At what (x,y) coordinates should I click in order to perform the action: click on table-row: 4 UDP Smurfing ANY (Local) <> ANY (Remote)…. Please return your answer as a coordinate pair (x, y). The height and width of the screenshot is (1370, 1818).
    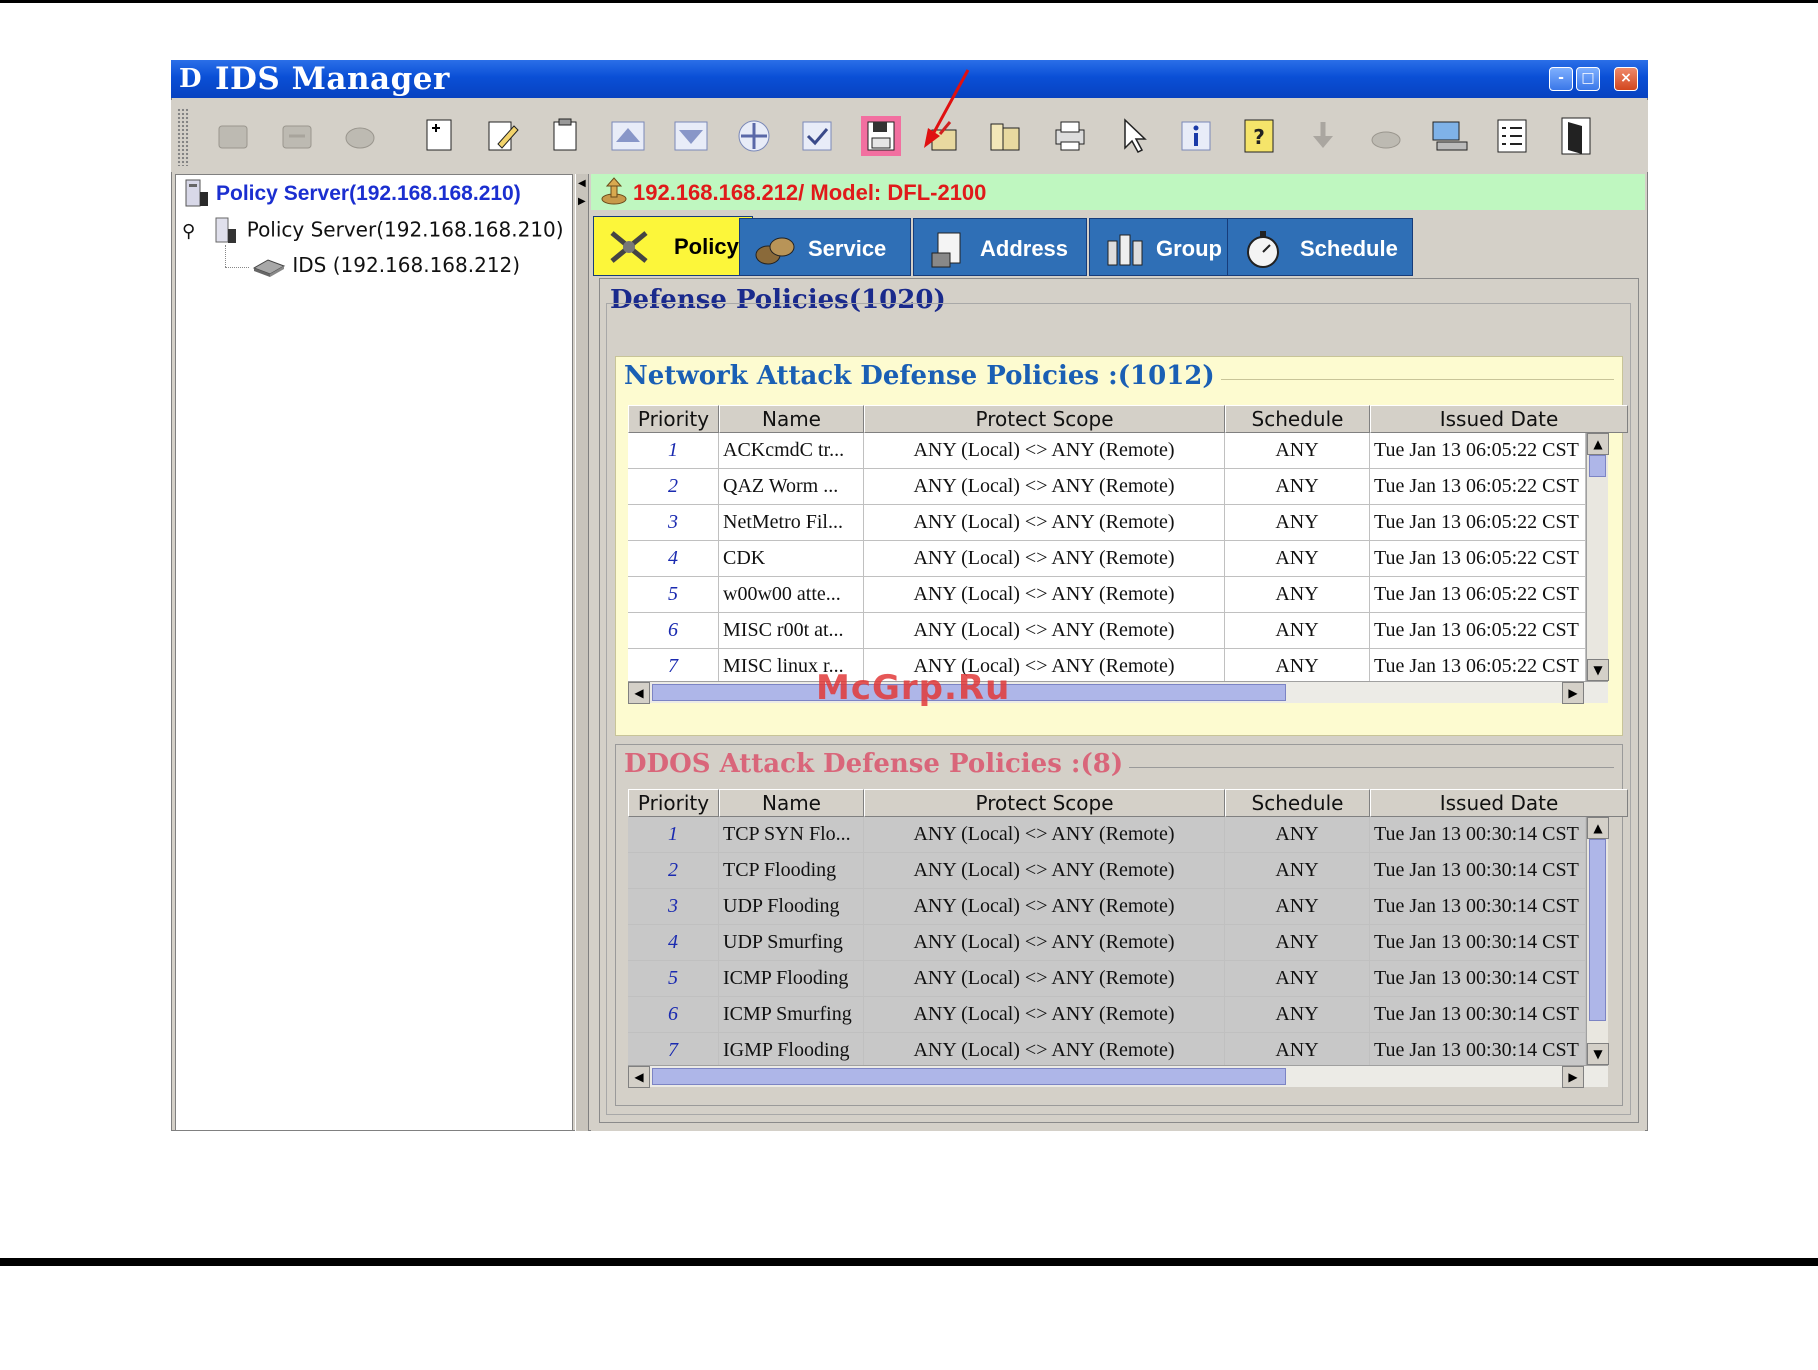
    Looking at the image, I should click on (1107, 943).